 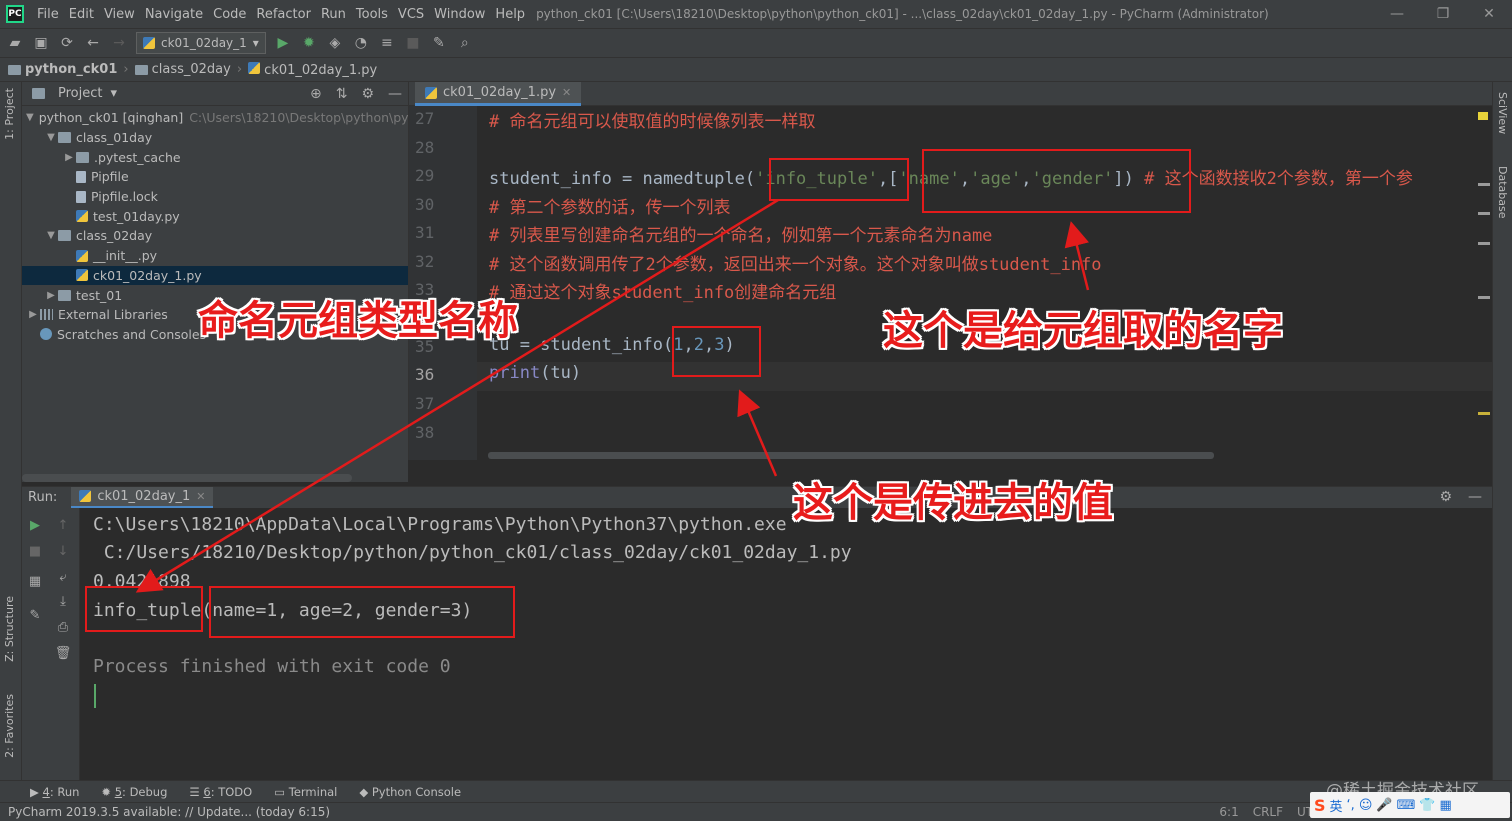 I want to click on menu-window: Window, so click(x=459, y=14).